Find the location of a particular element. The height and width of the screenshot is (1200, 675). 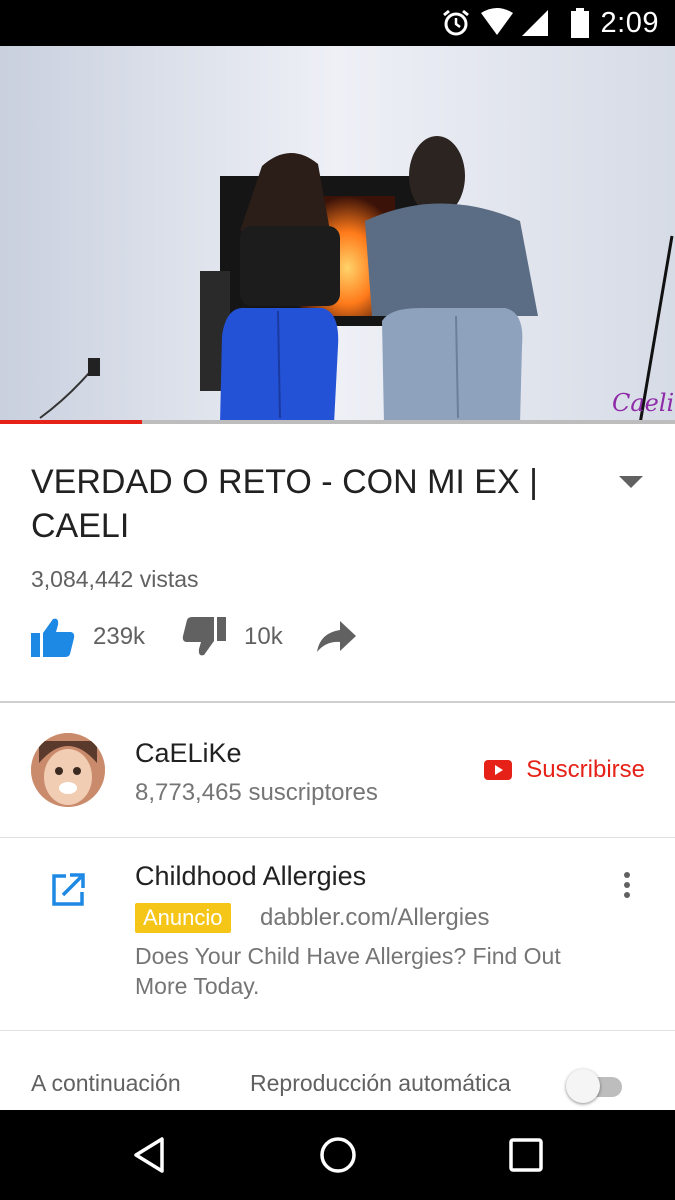

autoplay-label: Reproducción automática is located at coordinates (380, 1083).